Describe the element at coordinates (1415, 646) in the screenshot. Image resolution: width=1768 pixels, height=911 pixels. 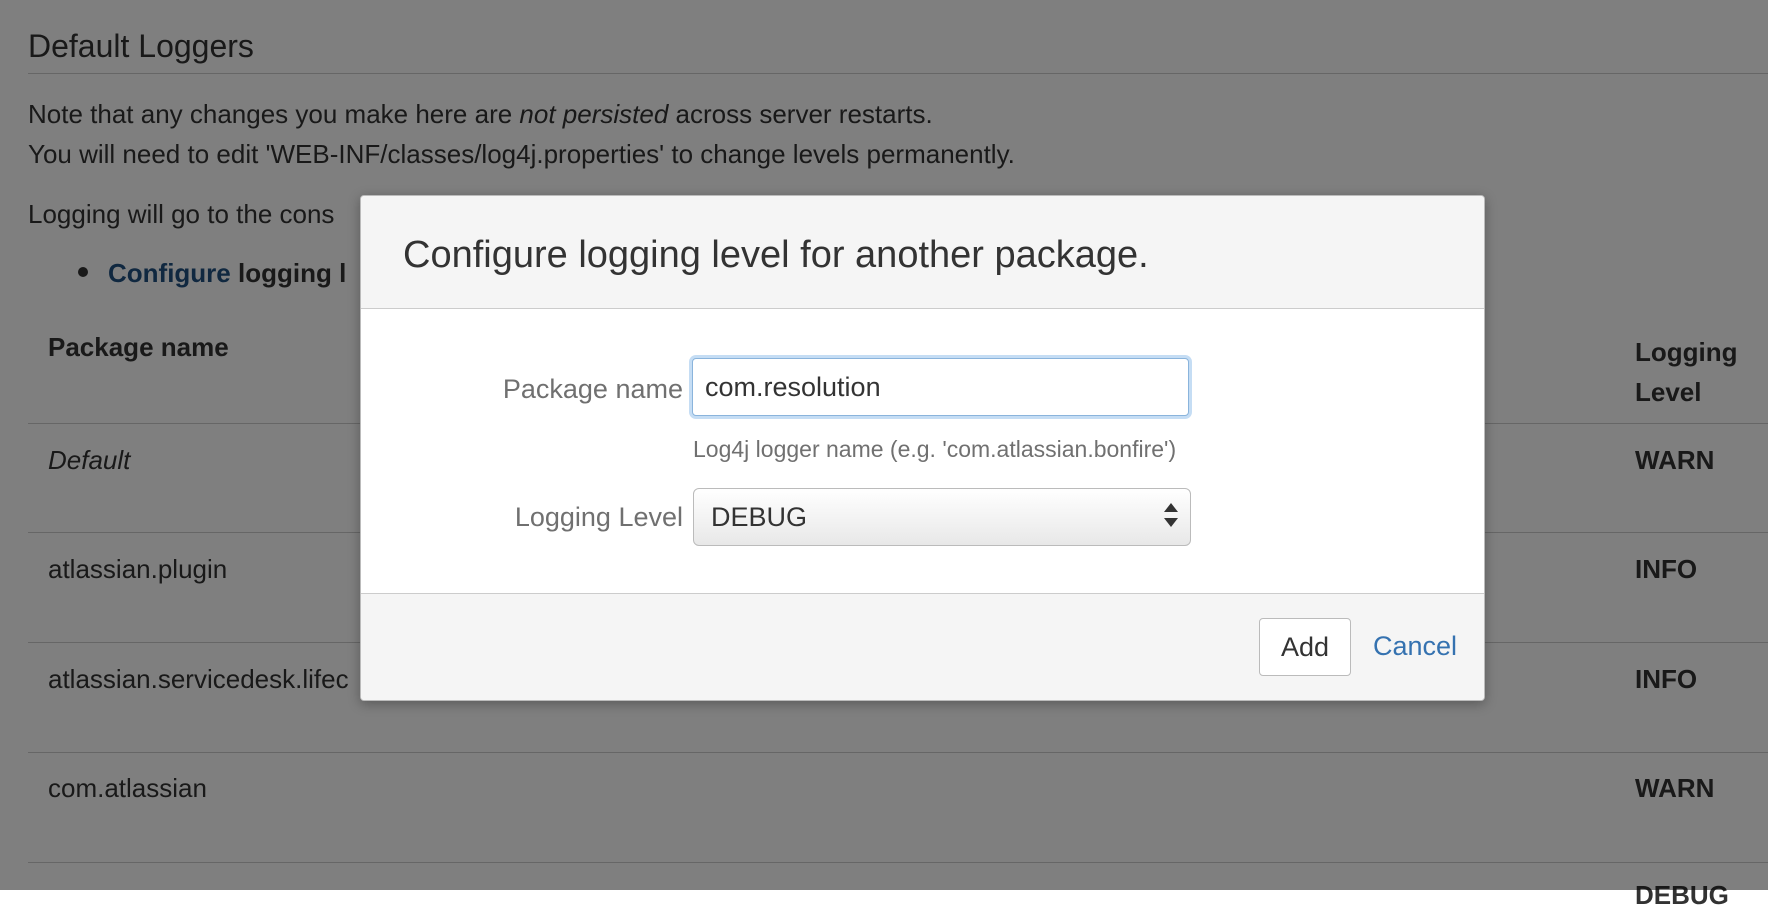
I see `cancel-link: Cancel` at that location.